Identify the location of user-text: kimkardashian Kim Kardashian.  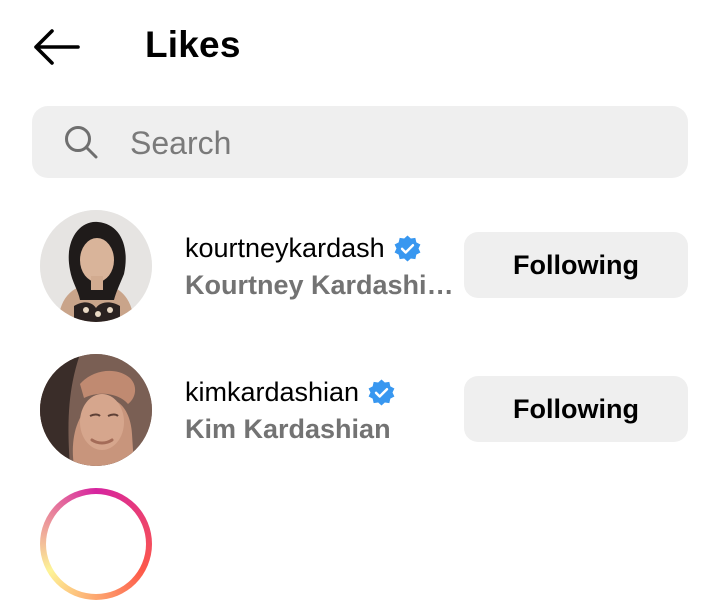
(320, 409).